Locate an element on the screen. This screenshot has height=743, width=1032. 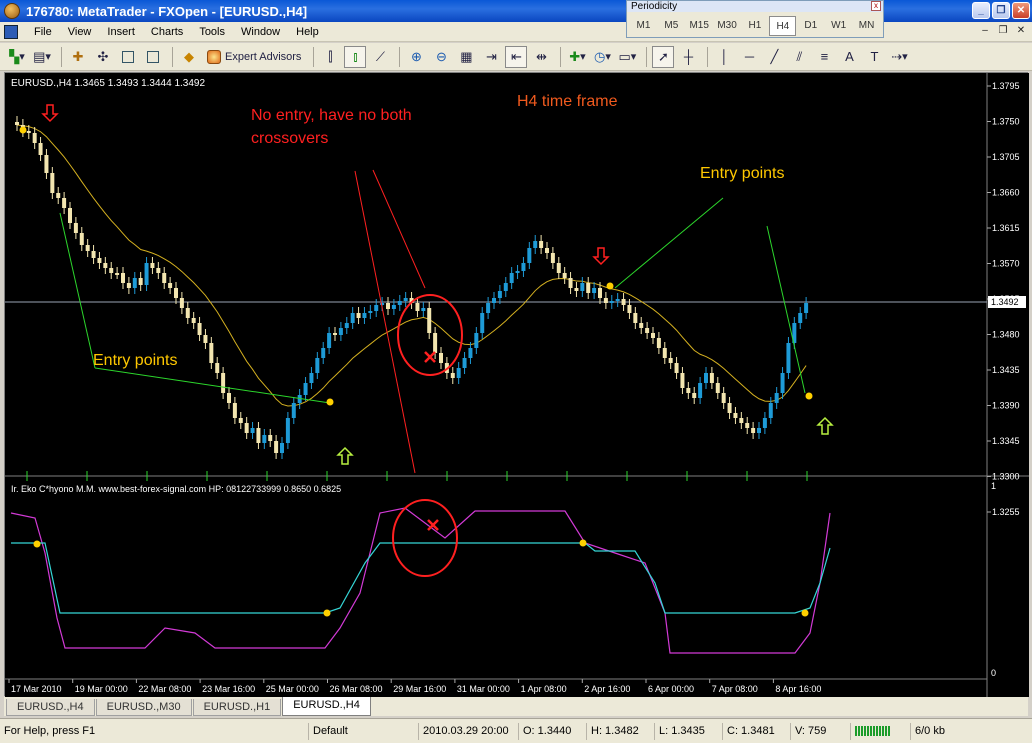
period-button-d1: D1 is located at coordinates (810, 26).